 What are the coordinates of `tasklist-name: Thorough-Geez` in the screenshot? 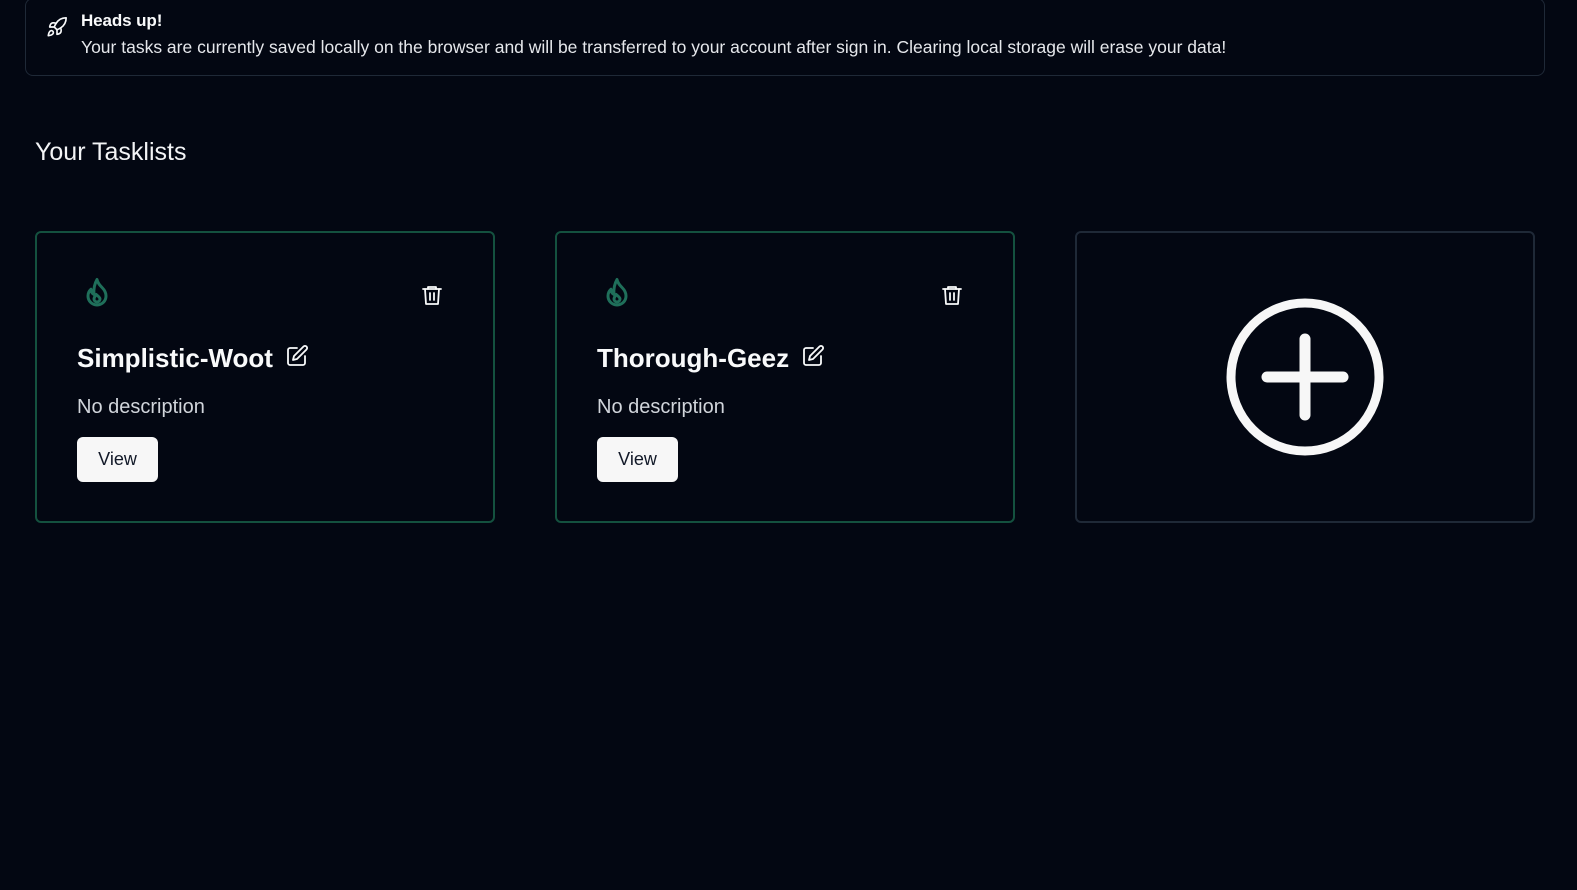 It's located at (693, 358).